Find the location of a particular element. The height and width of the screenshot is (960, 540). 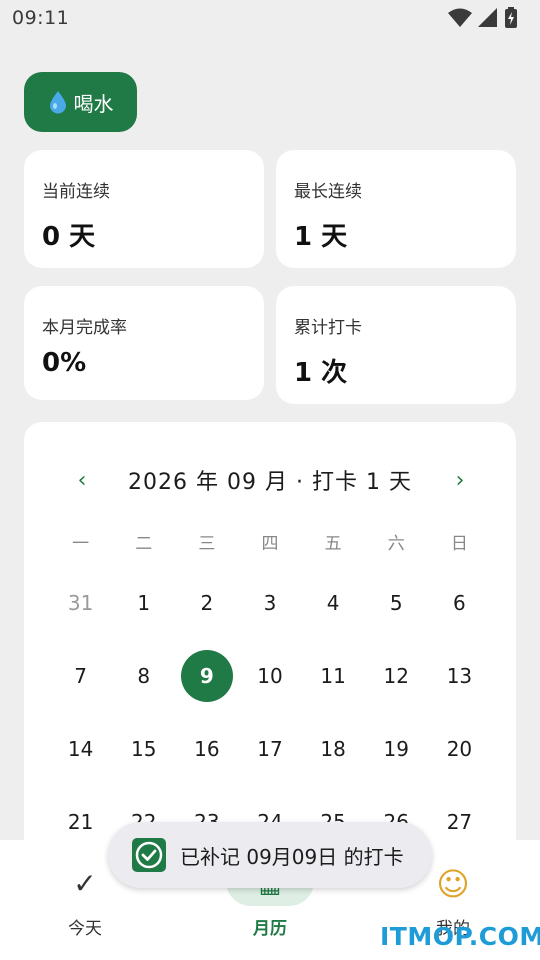

calendar-day-number: 10 is located at coordinates (270, 676).